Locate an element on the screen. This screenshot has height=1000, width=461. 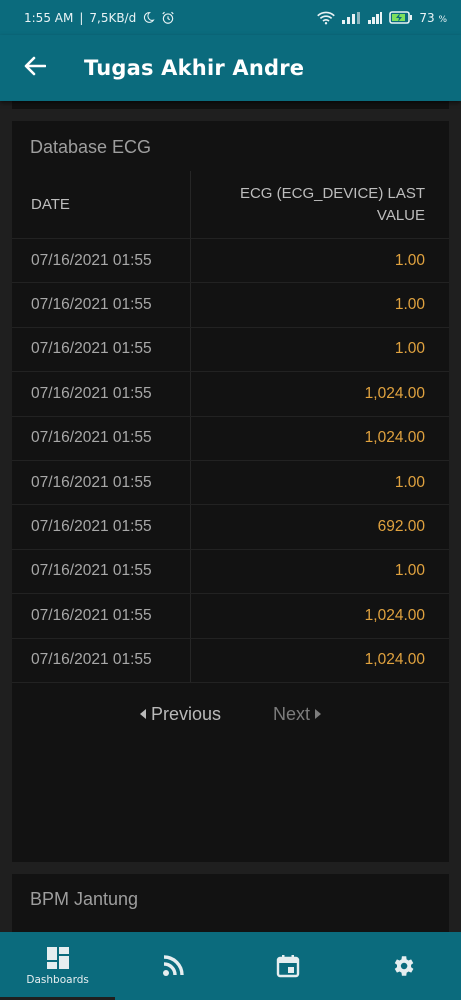
nav-item-label: Dashboards is located at coordinates (57, 980).